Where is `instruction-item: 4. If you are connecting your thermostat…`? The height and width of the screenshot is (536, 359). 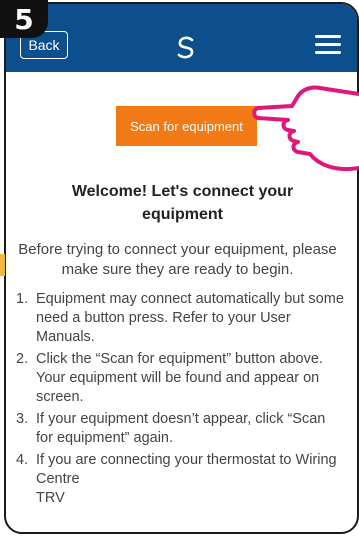 instruction-item: 4. If you are connecting your thermostat… is located at coordinates (181, 479).